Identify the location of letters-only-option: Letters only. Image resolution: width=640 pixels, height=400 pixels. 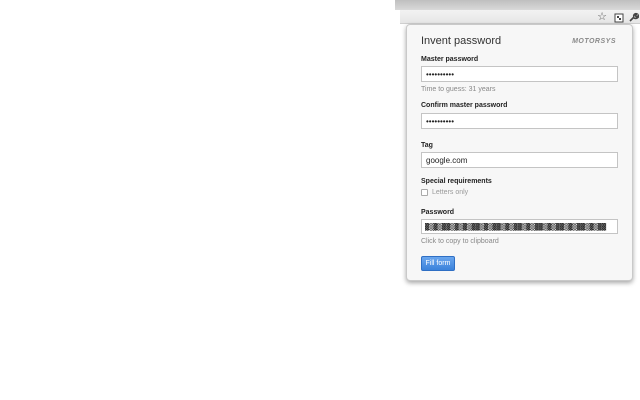
(444, 192).